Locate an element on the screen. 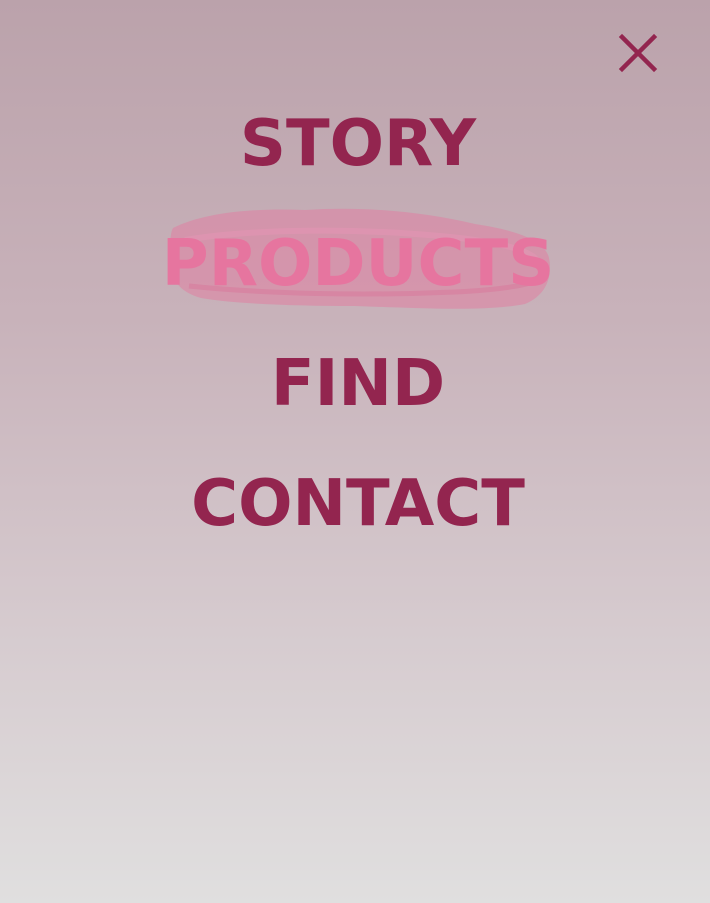  menu-item-contact: CONTACT is located at coordinates (355, 504).